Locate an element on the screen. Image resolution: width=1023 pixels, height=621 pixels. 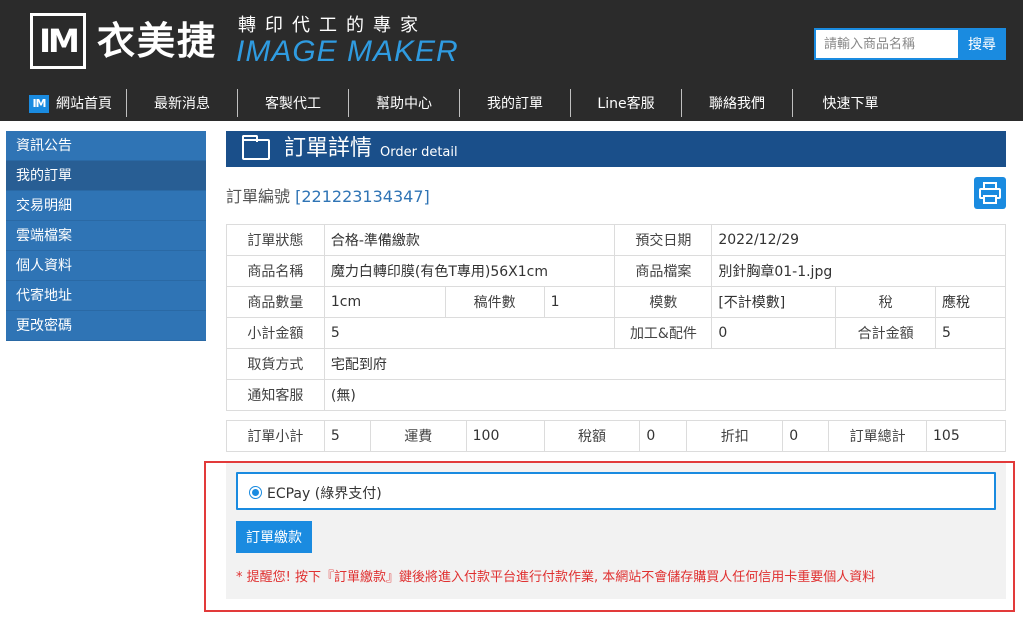
nav-contact: 聯絡我們 is located at coordinates (737, 104).